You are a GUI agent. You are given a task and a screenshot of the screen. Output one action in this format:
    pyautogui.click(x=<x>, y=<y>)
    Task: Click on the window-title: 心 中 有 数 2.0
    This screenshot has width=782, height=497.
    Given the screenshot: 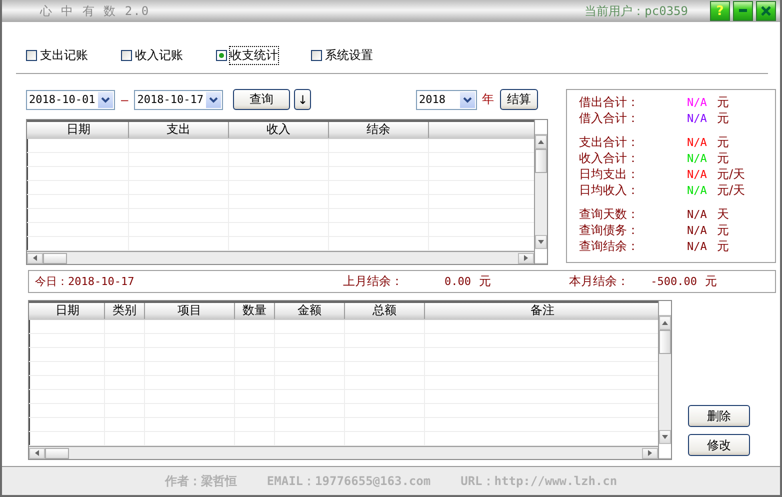 What is the action you would take?
    pyautogui.click(x=95, y=11)
    